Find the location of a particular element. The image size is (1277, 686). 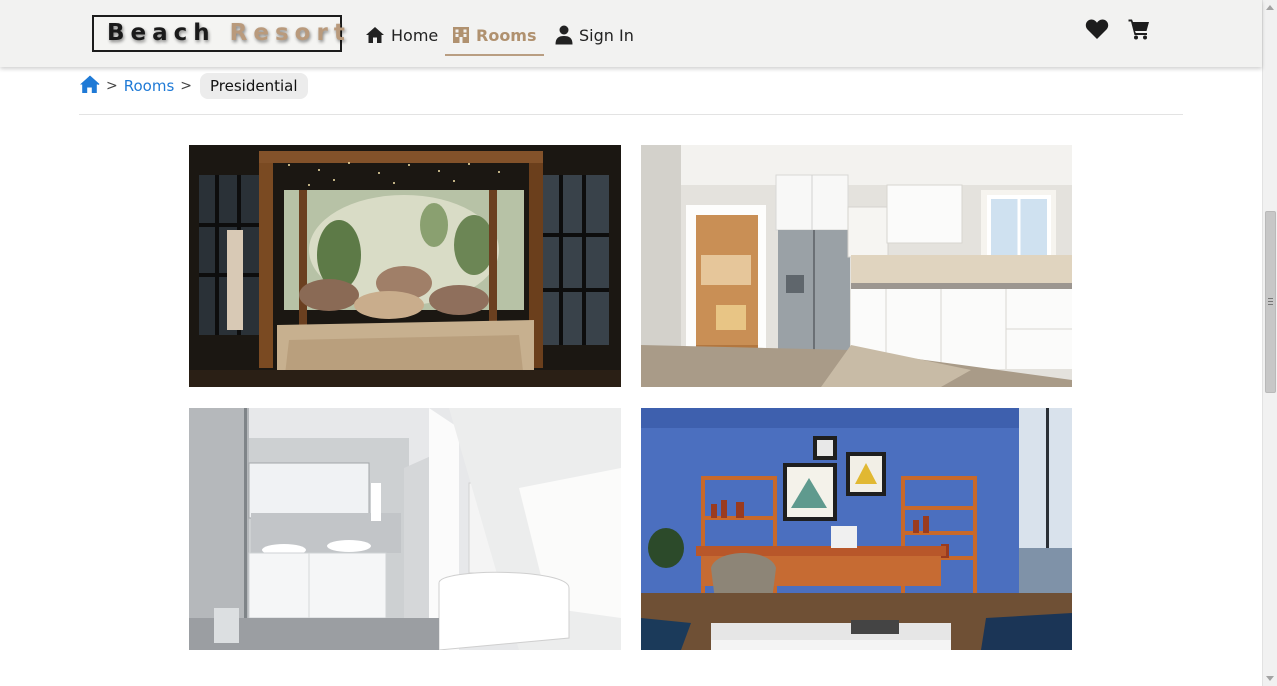

breadcrumb-current: Presidential is located at coordinates (254, 86).